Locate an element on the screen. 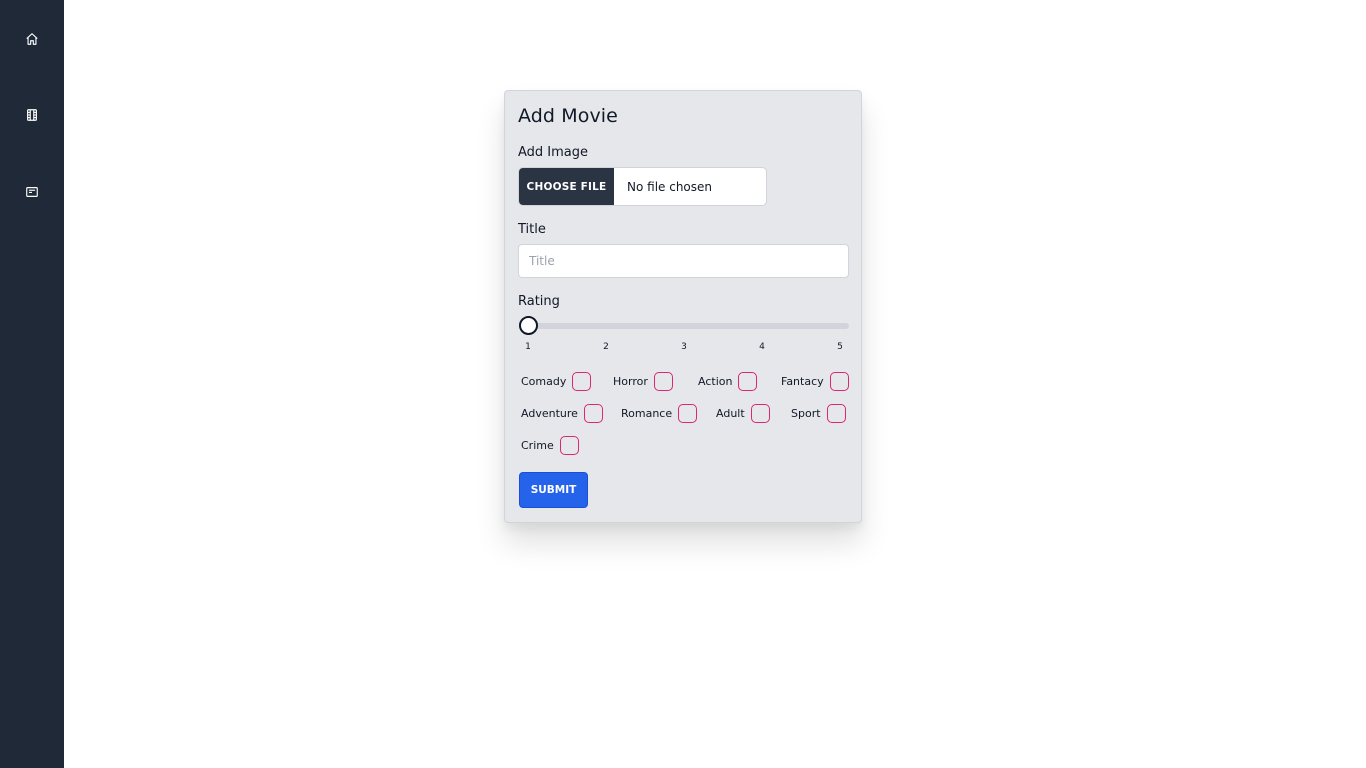  genre-label: Sport is located at coordinates (806, 413).